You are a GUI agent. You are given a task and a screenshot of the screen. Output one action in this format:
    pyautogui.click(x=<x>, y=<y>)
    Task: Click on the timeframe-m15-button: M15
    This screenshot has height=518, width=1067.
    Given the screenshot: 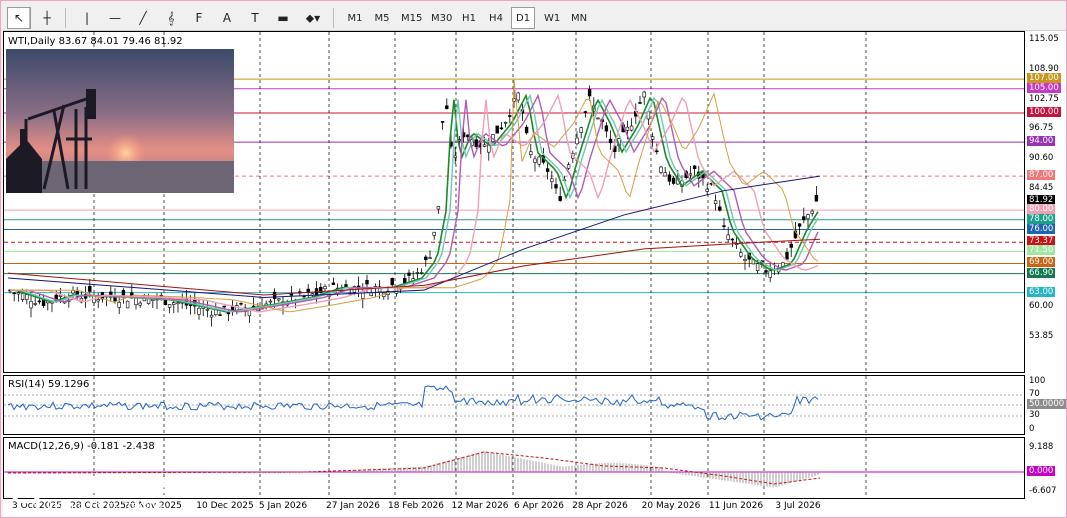 What is the action you would take?
    pyautogui.click(x=411, y=18)
    